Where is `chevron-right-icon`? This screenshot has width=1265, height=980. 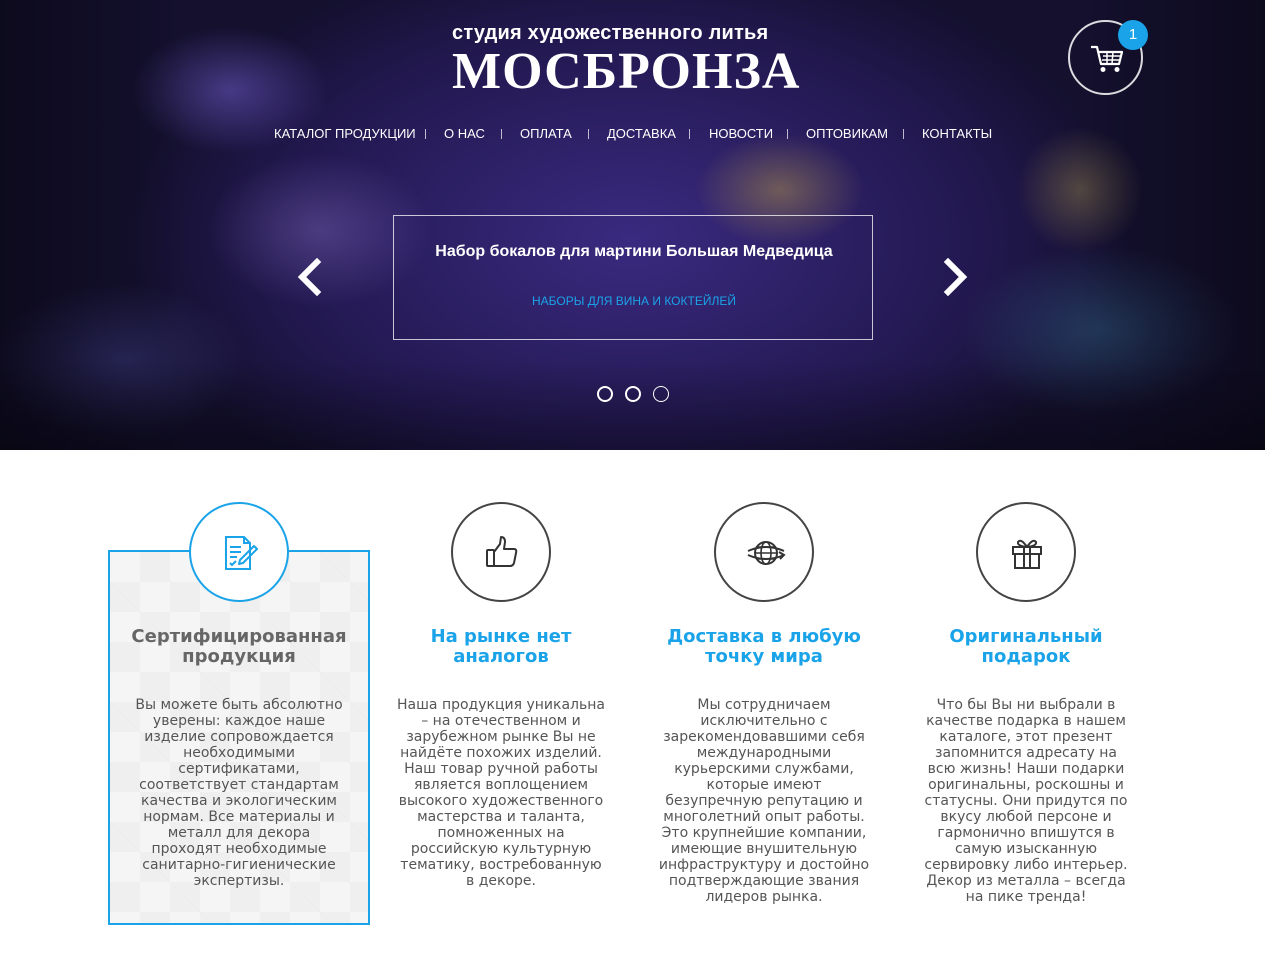 chevron-right-icon is located at coordinates (955, 277).